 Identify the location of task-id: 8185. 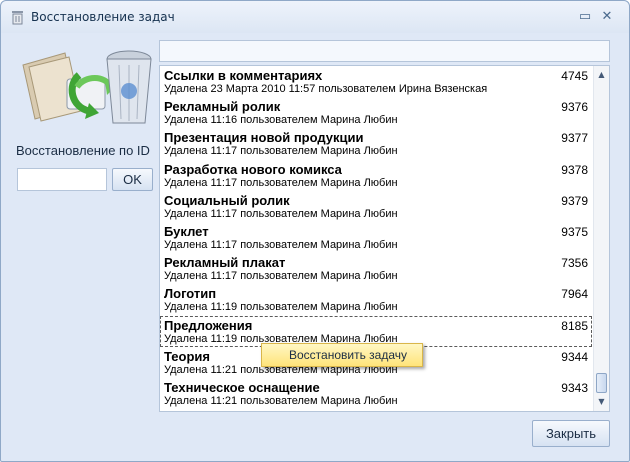
(574, 325).